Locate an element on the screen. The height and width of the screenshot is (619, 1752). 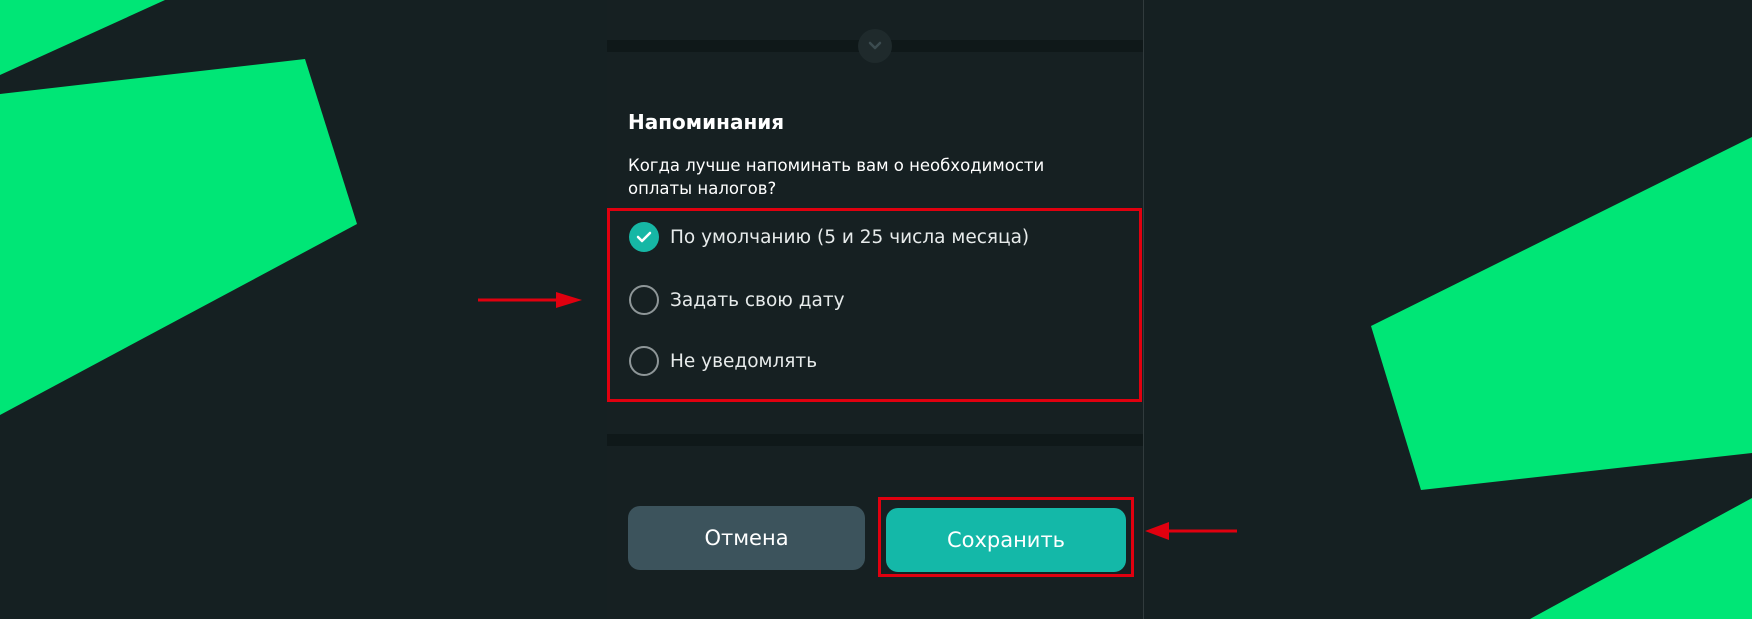
radio-checked is located at coordinates (644, 237).